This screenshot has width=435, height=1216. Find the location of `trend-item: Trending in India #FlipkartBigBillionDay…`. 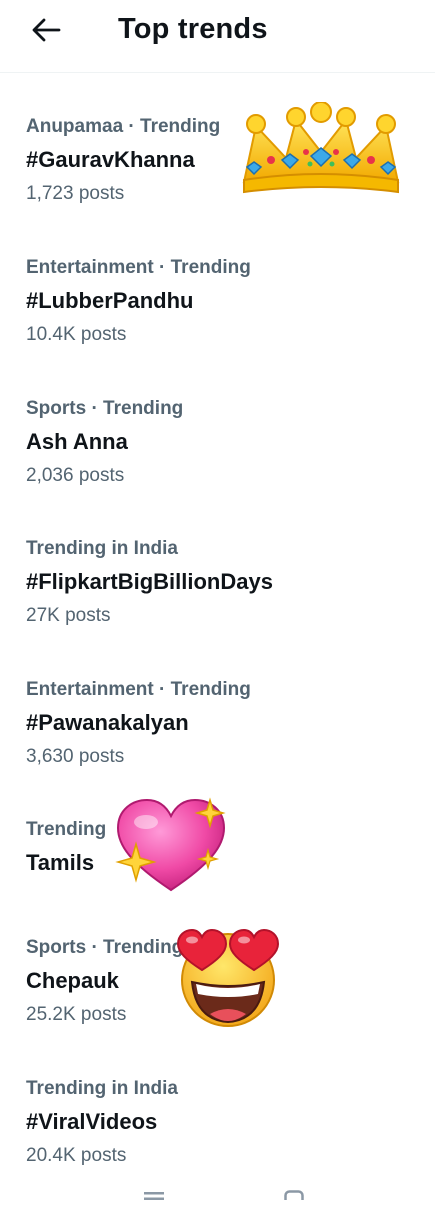

trend-item: Trending in India #FlipkartBigBillionDay… is located at coordinates (217, 607).